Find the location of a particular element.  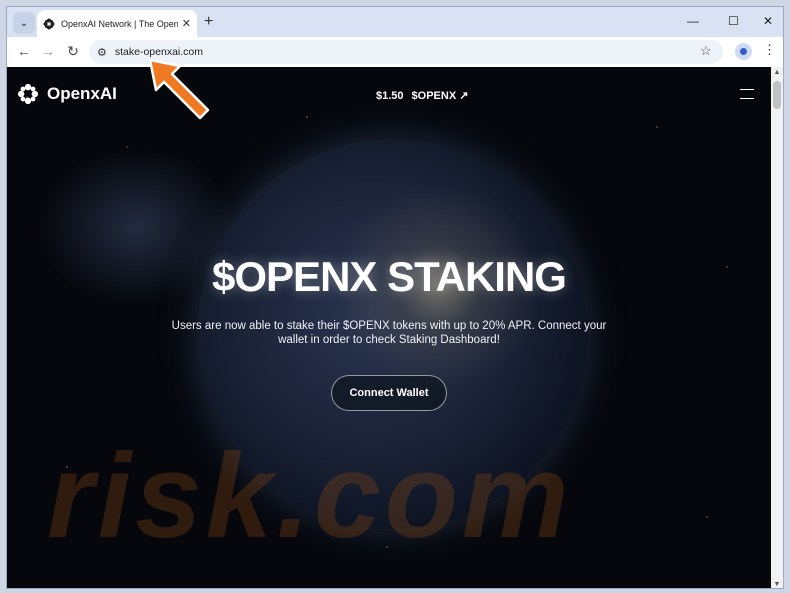

browser-toolbar: ← → ↻ ⚙ stake-openxai.com ☆ ⋮ is located at coordinates (395, 52).